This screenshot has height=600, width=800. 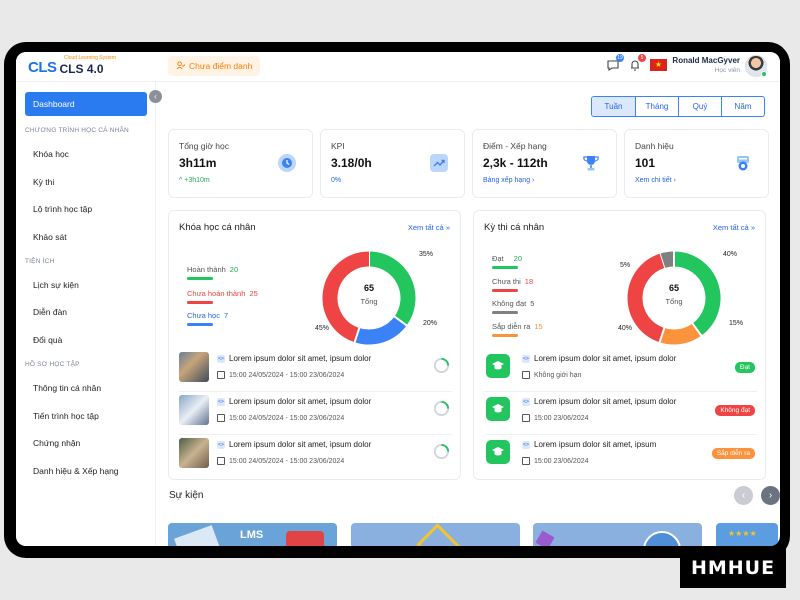 What do you see at coordinates (498, 409) in the screenshot?
I see `graduation-cap-icon` at bounding box center [498, 409].